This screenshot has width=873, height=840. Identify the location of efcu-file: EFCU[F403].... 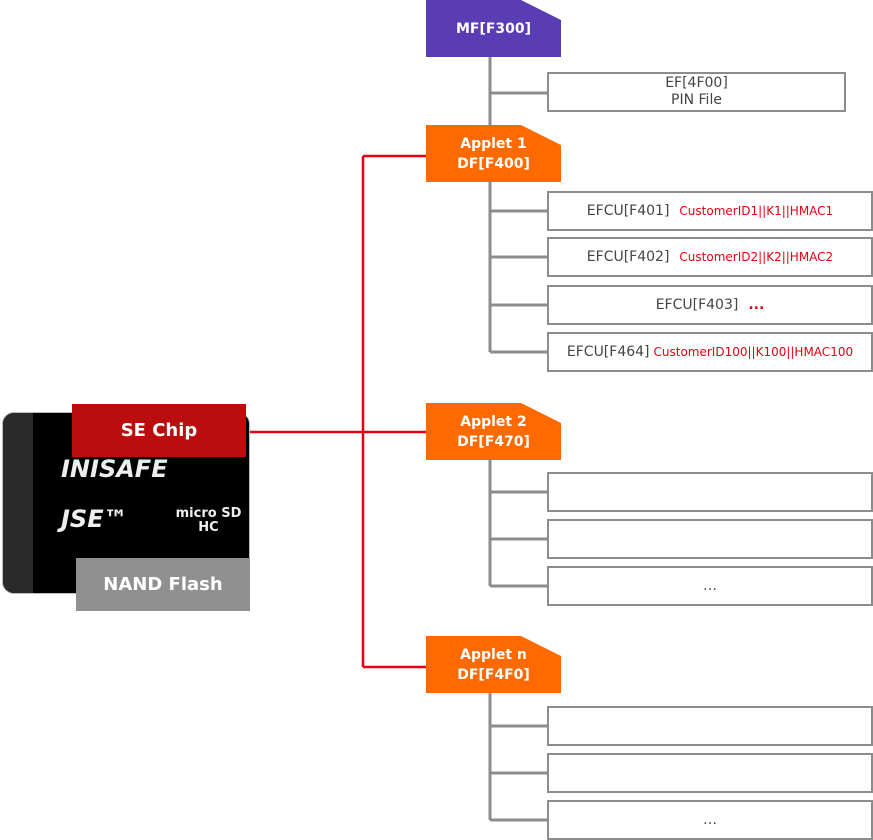
(710, 305).